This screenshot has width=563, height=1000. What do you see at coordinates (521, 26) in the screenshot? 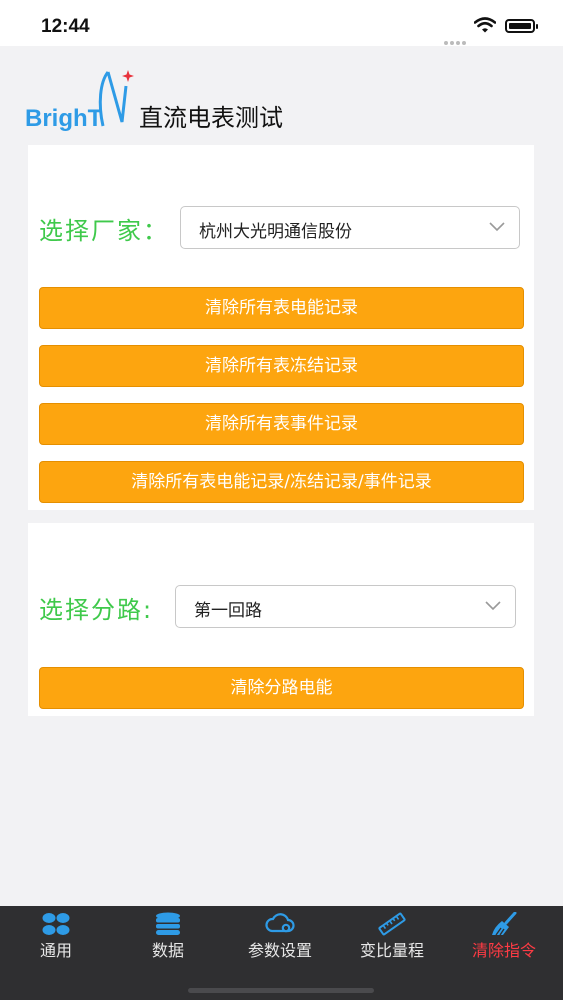
I see `battery-icon` at bounding box center [521, 26].